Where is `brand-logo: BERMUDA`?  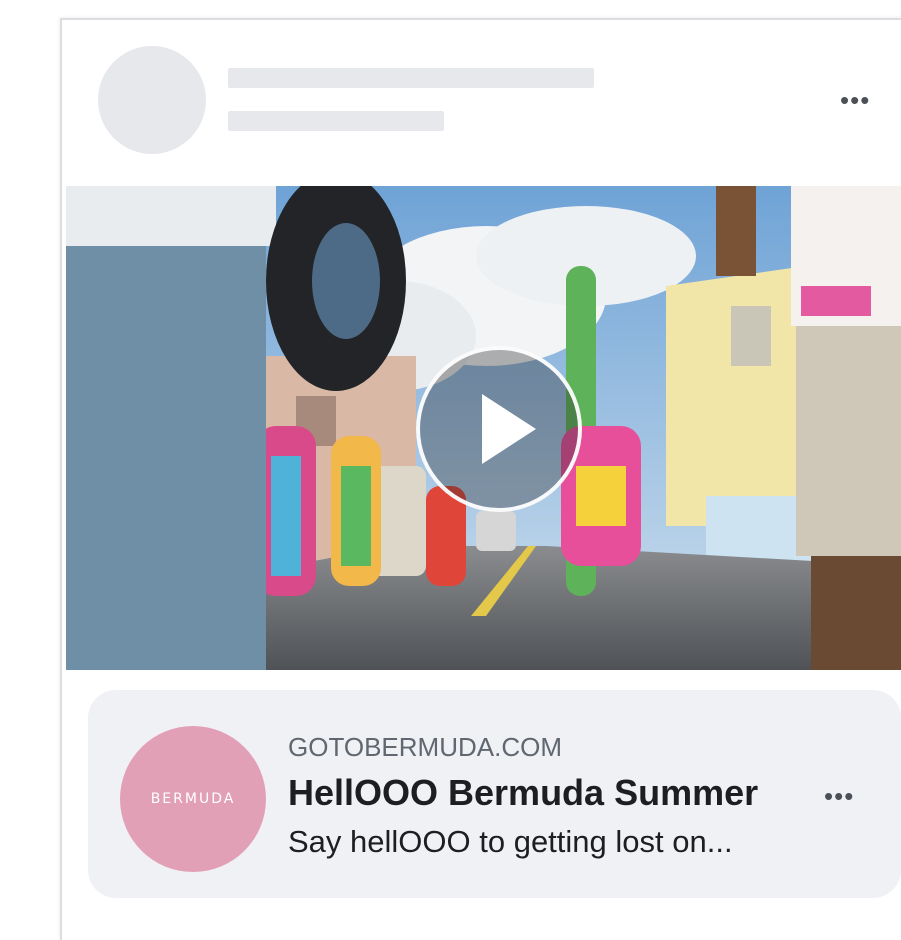
brand-logo: BERMUDA is located at coordinates (193, 799).